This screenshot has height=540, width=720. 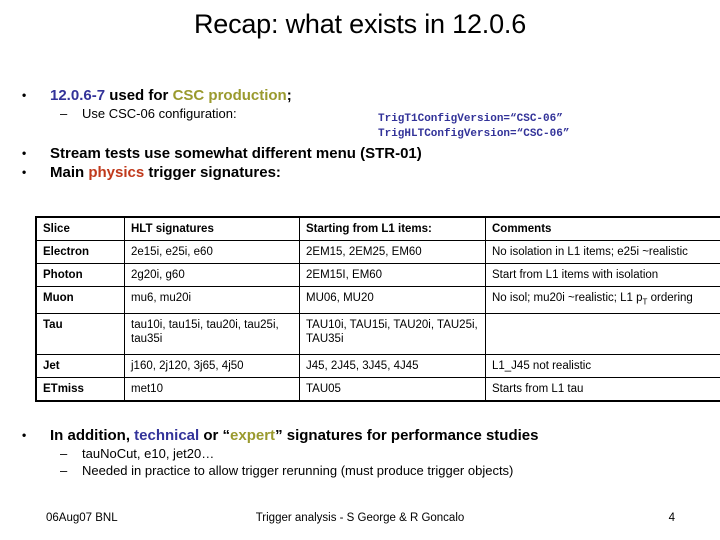 I want to click on table-header-comments: Comments, so click(x=602, y=228).